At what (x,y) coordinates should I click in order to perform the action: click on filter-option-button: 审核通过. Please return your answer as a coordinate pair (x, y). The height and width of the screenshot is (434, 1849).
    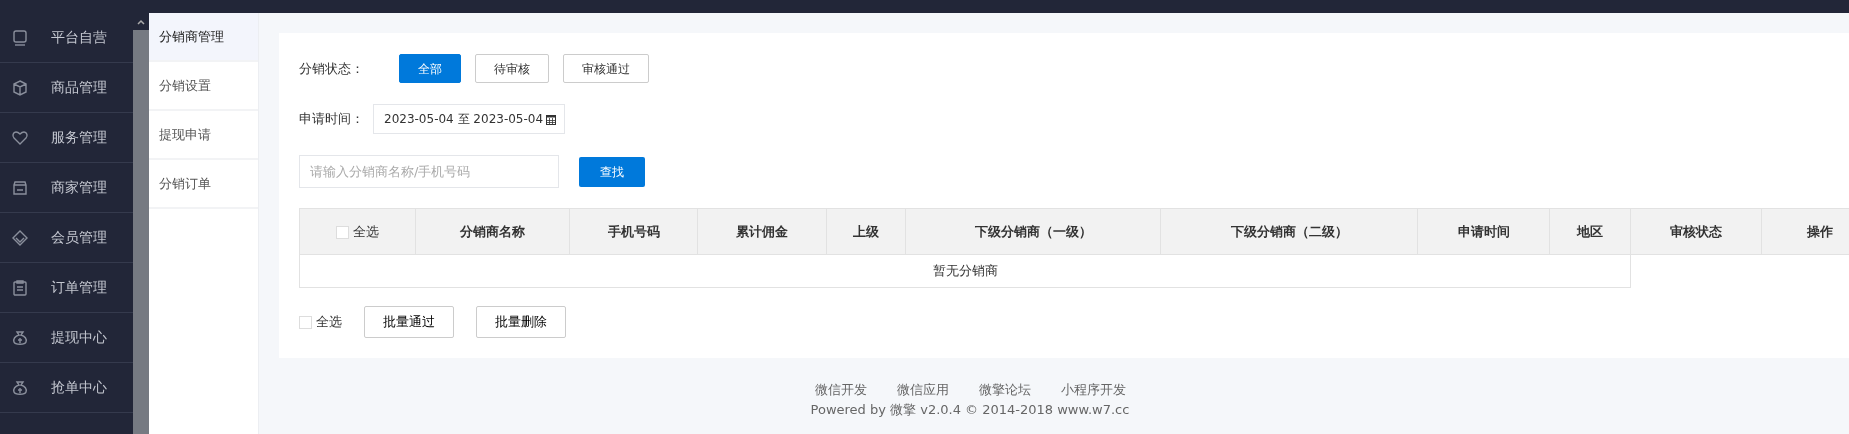
    Looking at the image, I should click on (606, 68).